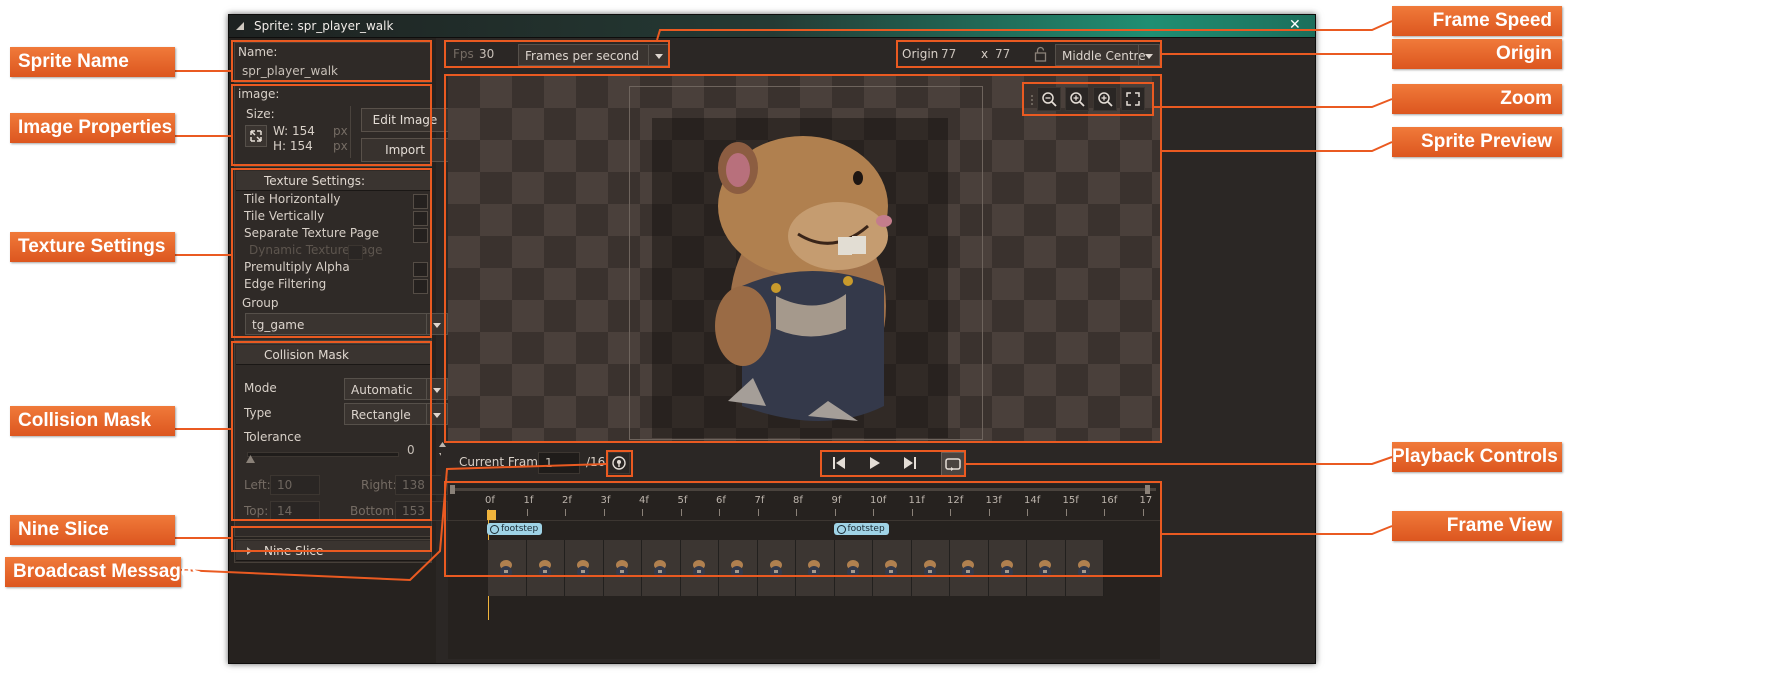  What do you see at coordinates (92, 62) in the screenshot?
I see `callout-sprite-name: Sprite Name` at bounding box center [92, 62].